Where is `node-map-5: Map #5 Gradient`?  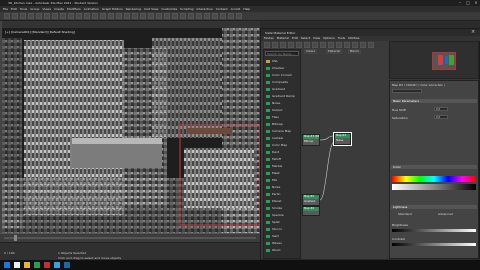 node-map-5: Map #5 Gradient is located at coordinates (311, 200).